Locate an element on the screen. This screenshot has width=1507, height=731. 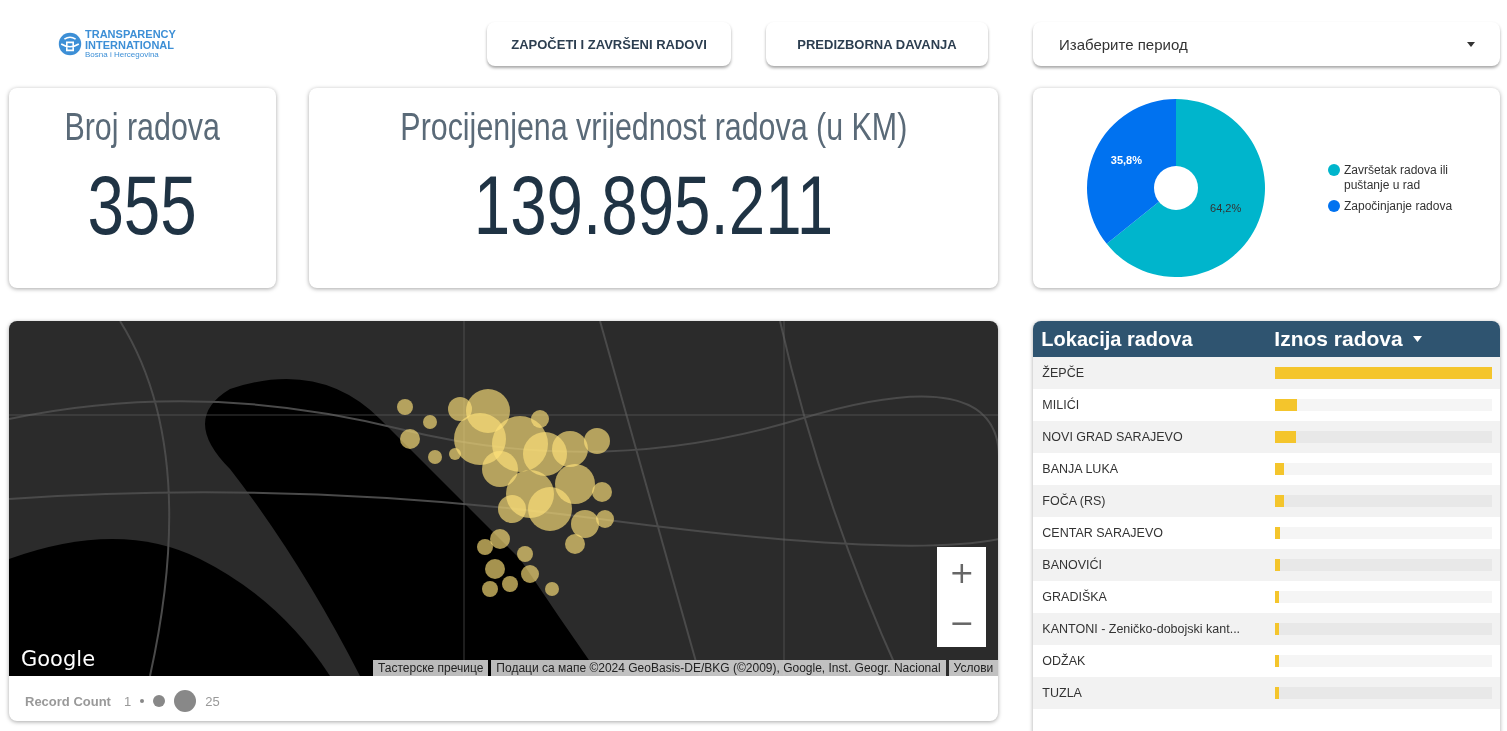
attribution-link: Подаци са мапе ©2024 GeoBasis-DE/BKG (©2009), Google, Inst. Geogr. Nacional is located at coordinates (718, 668).